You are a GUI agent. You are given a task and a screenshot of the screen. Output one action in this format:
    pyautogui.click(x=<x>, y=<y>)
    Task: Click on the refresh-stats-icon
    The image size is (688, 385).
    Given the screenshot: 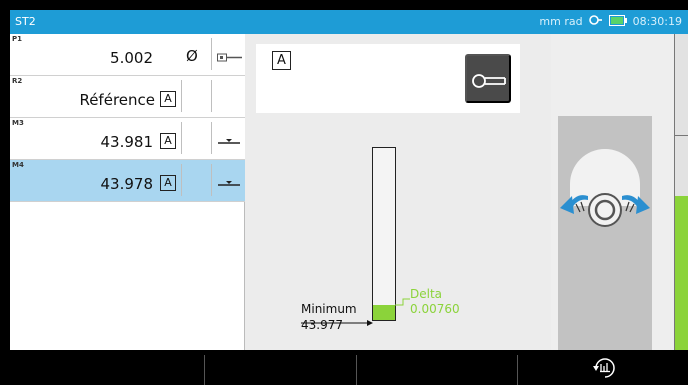 What is the action you would take?
    pyautogui.click(x=604, y=368)
    